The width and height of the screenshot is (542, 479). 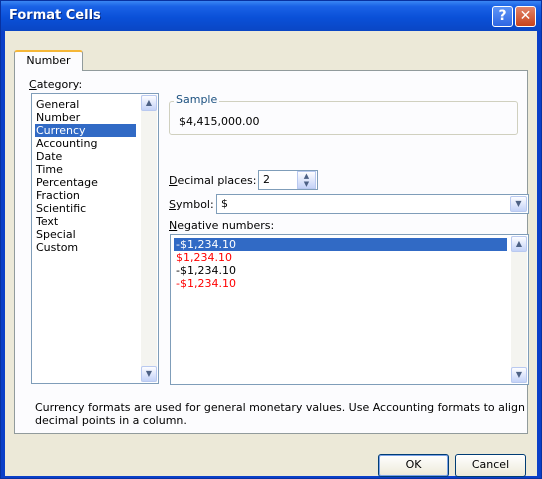 What do you see at coordinates (55, 15) in the screenshot?
I see `dialog-title: Format Cells` at bounding box center [55, 15].